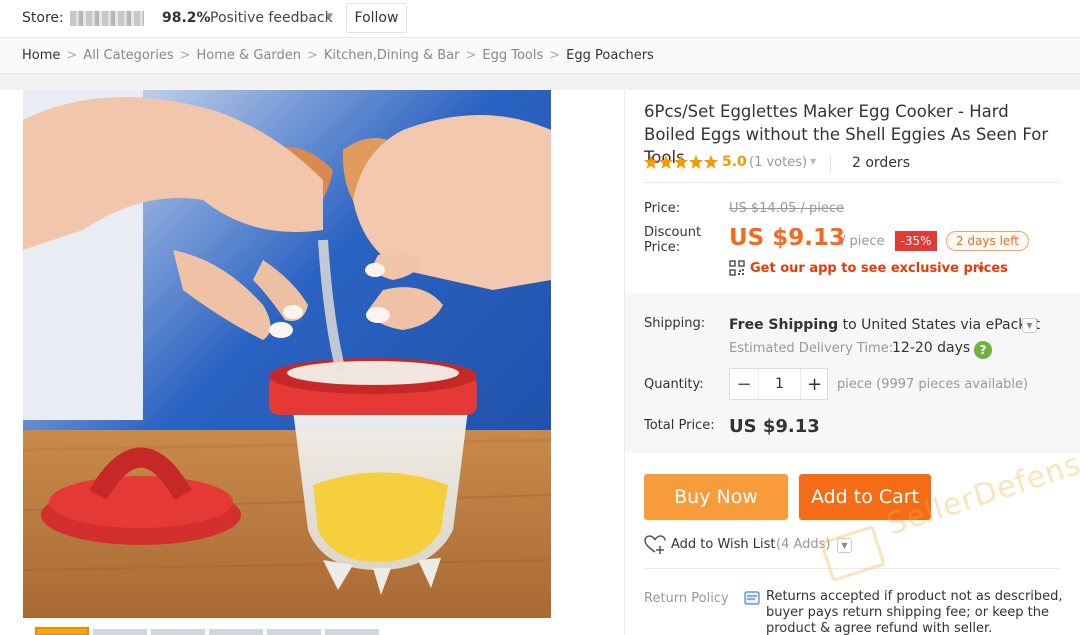  Describe the element at coordinates (803, 544) in the screenshot. I see `wishlist-count: (4 Adds)` at that location.